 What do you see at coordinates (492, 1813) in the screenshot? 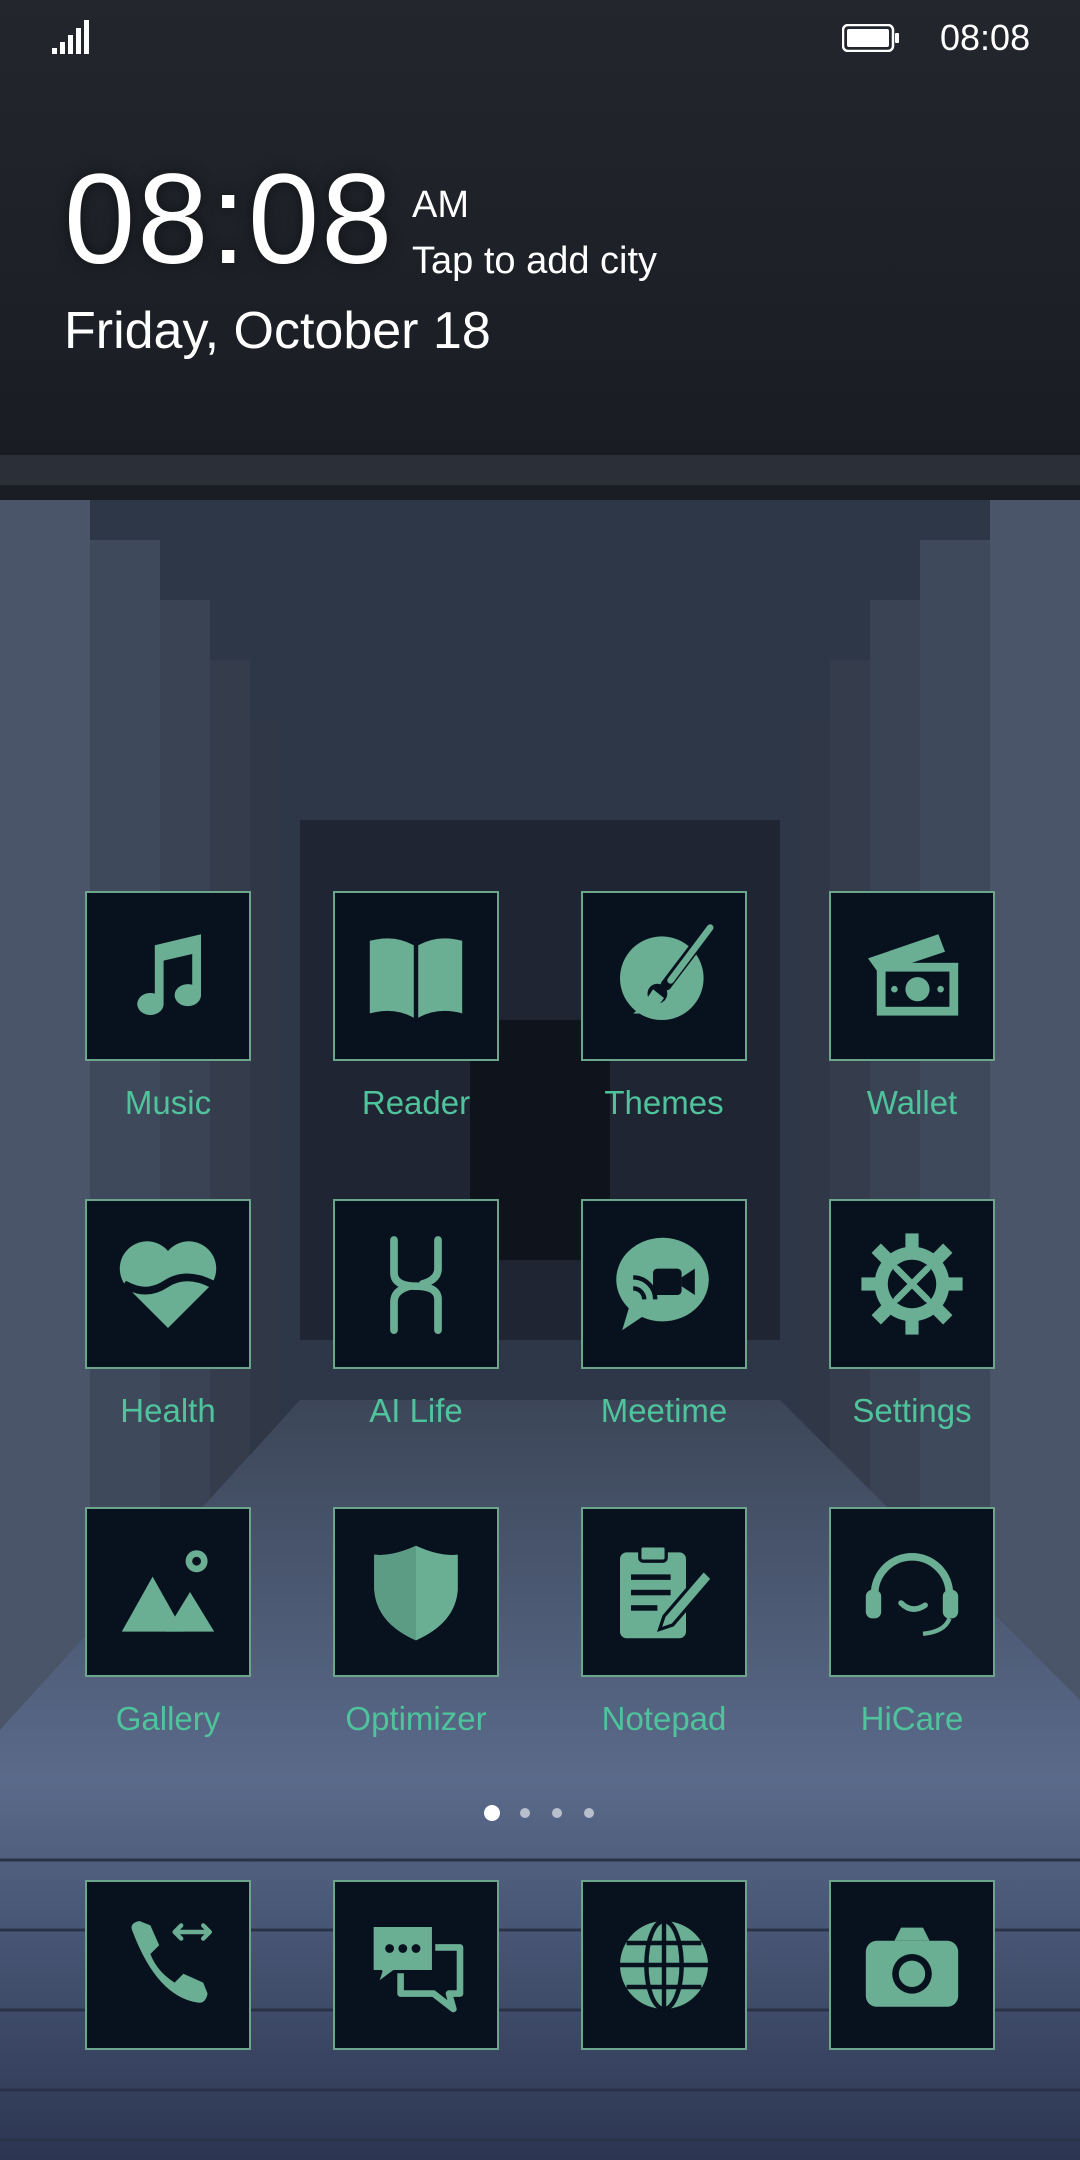
I see `page-dot-active` at bounding box center [492, 1813].